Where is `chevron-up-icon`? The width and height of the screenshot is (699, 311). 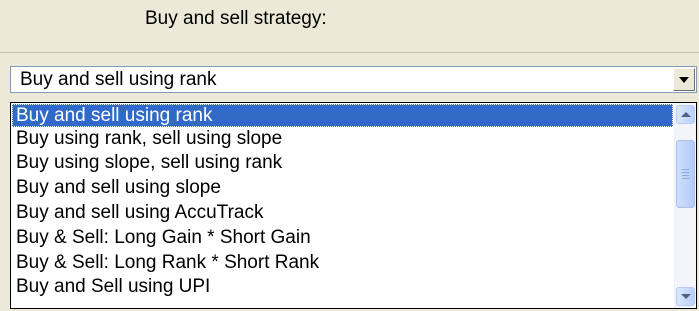 chevron-up-icon is located at coordinates (686, 114).